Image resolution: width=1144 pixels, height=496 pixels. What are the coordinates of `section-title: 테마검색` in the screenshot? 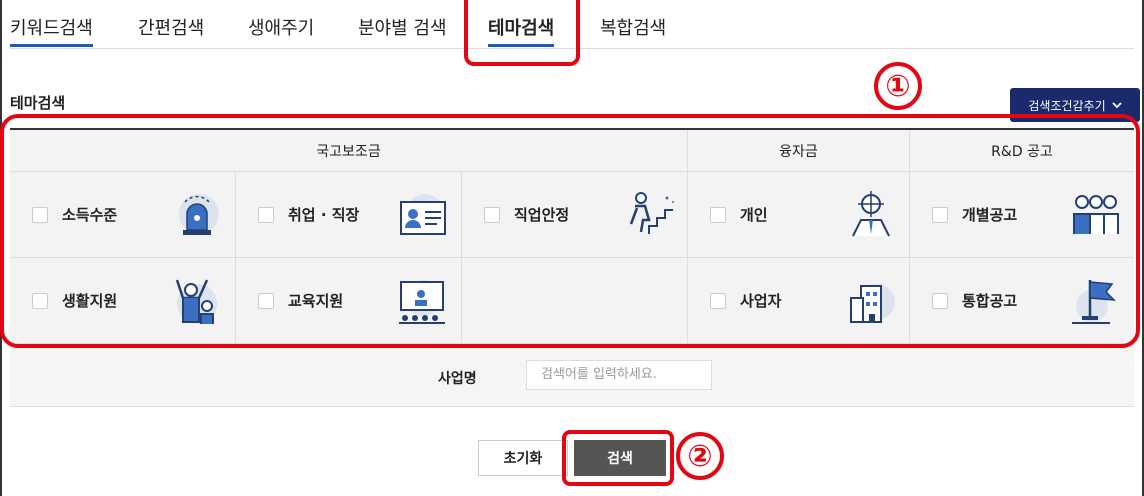 It's located at (38, 103).